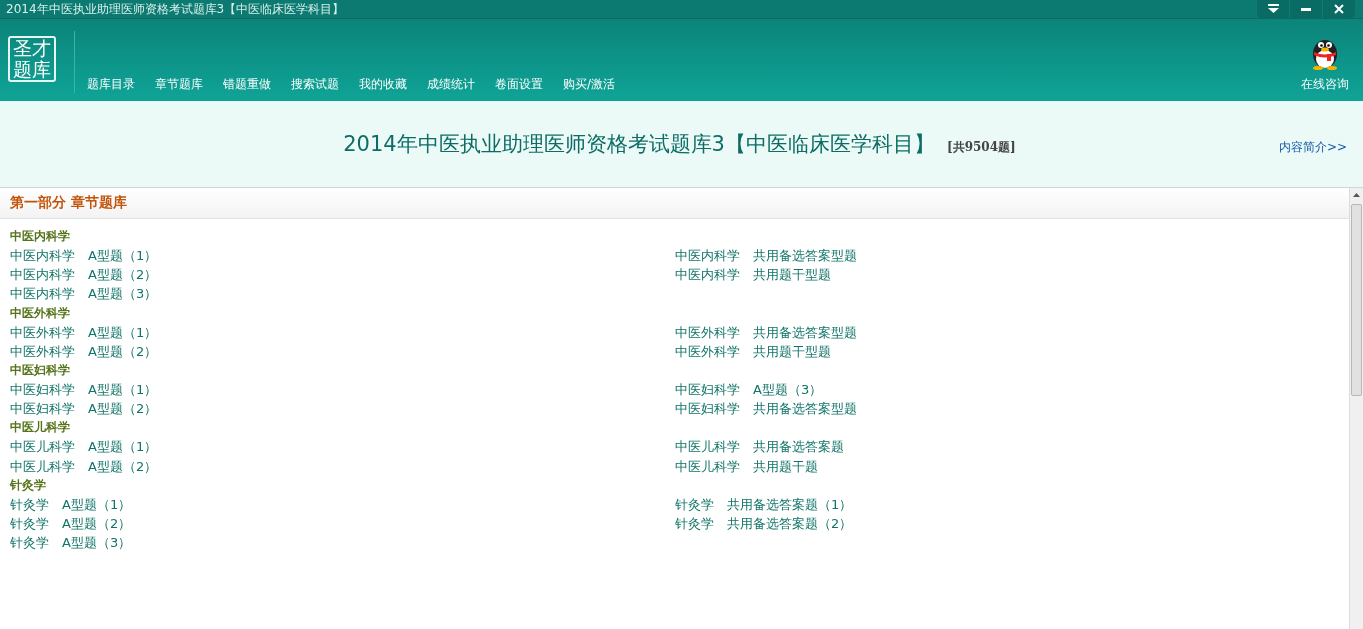 The height and width of the screenshot is (629, 1363). What do you see at coordinates (71, 543) in the screenshot?
I see `question-set-link: 针灸学 A型题（3）` at bounding box center [71, 543].